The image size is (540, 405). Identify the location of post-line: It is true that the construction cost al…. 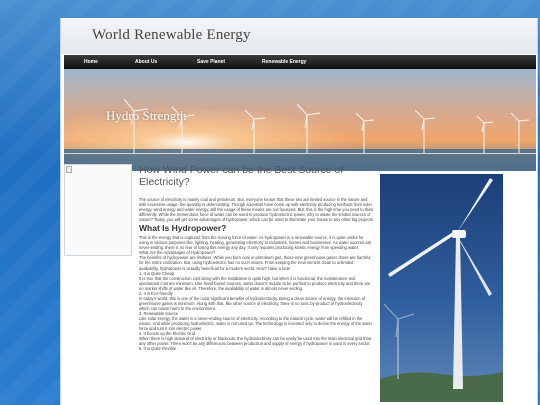
(255, 283).